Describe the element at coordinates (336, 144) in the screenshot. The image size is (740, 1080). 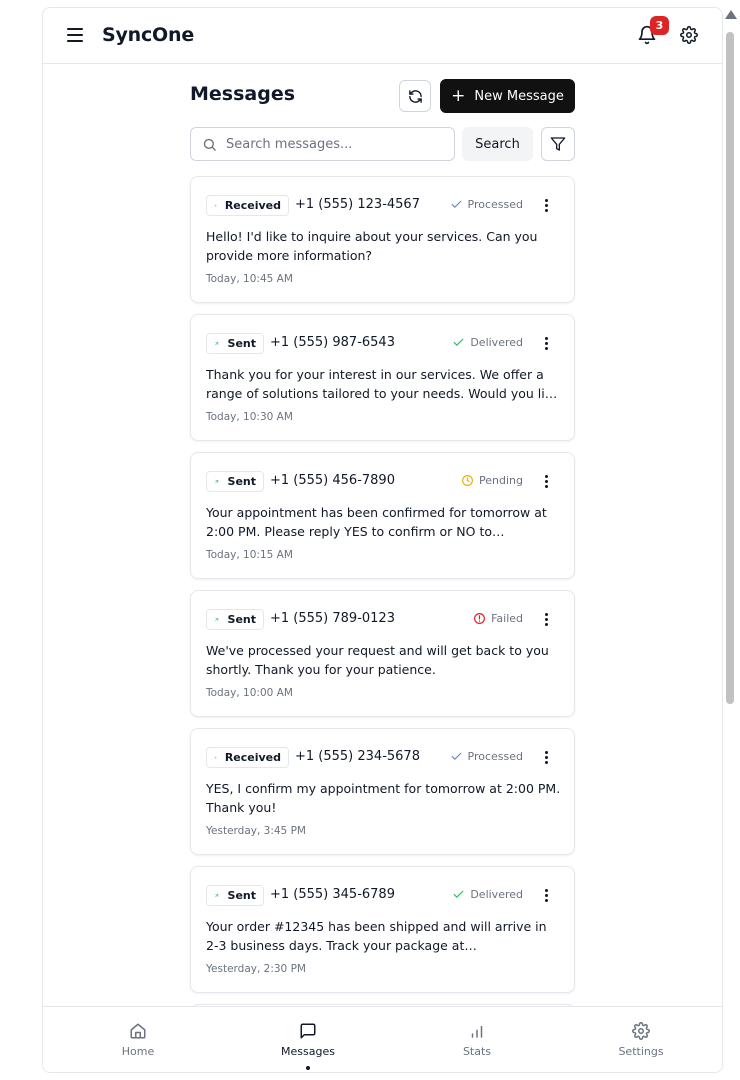
I see `search-input` at that location.